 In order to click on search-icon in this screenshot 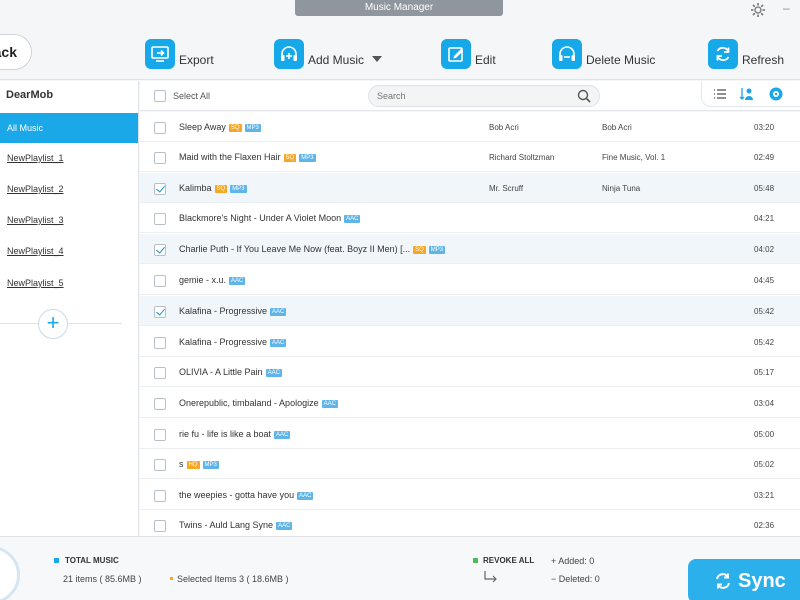, I will do `click(584, 96)`.